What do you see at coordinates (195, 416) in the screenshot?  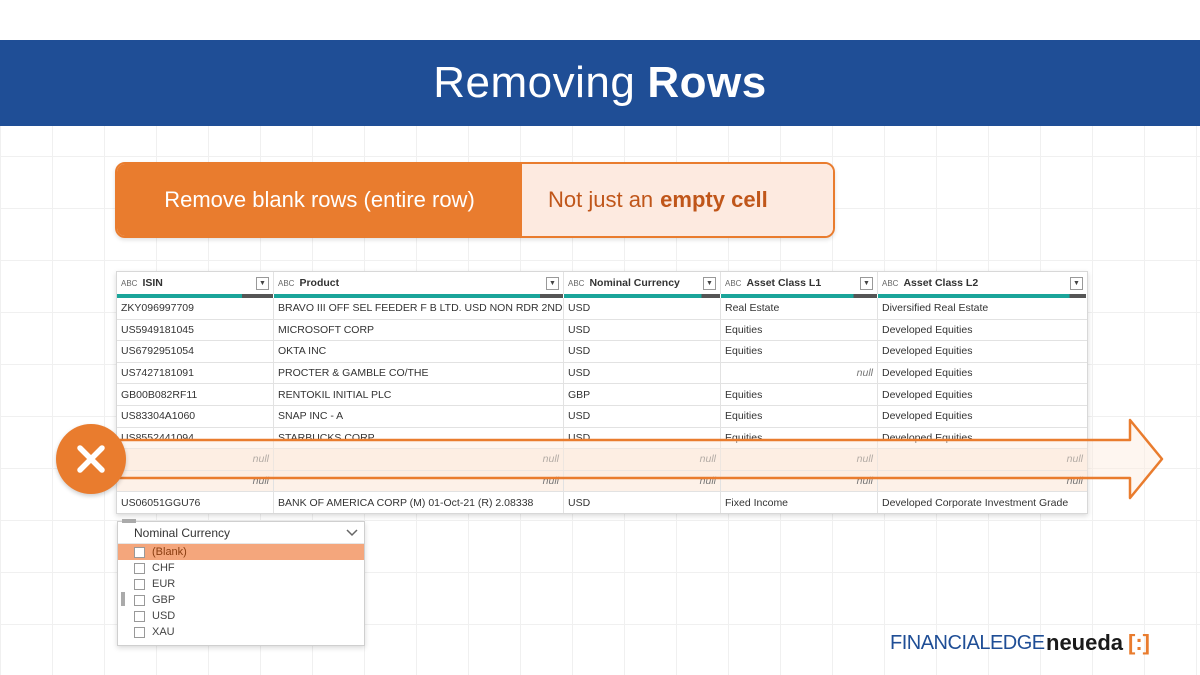 I see `cell-isin: US83304A1060` at bounding box center [195, 416].